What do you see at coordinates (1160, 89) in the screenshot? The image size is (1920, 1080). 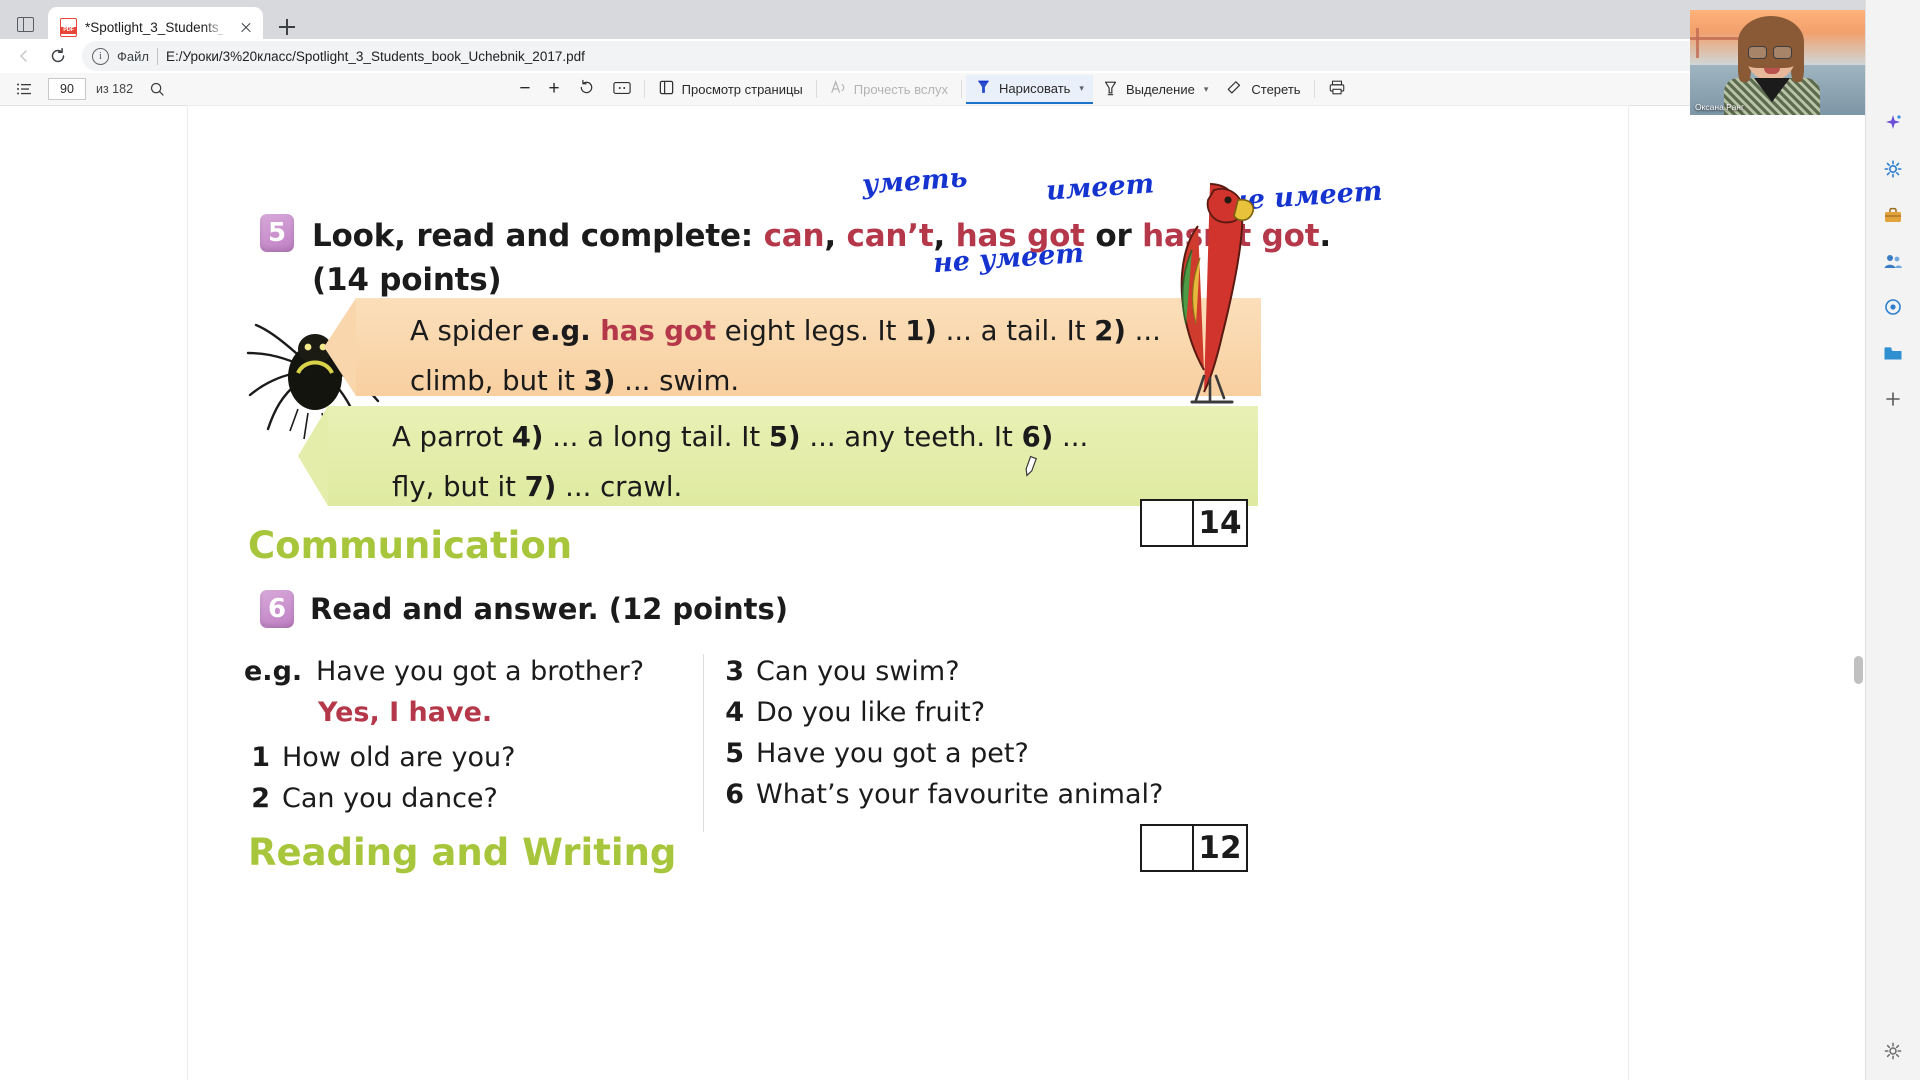 I see `highlight-label: Выделение` at bounding box center [1160, 89].